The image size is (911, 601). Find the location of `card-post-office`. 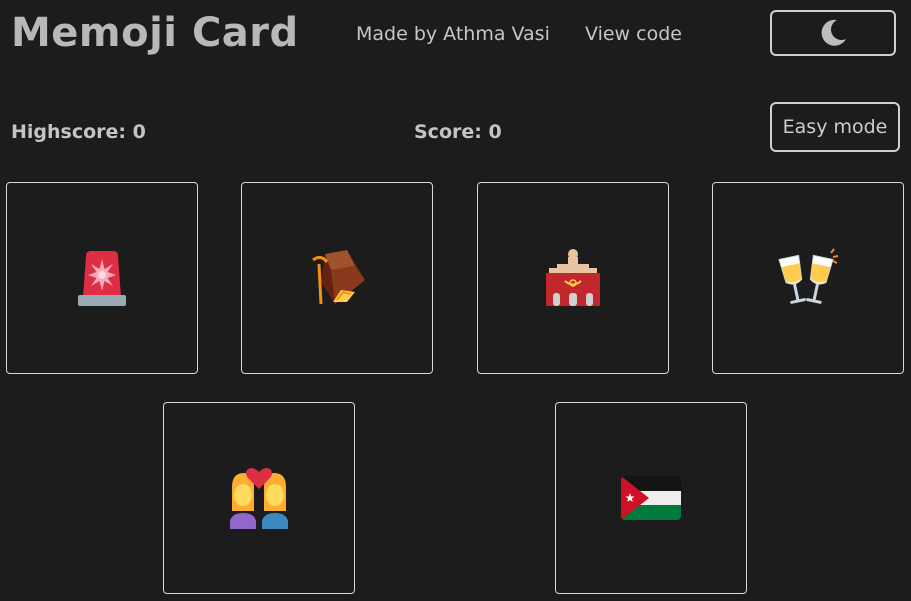

card-post-office is located at coordinates (573, 278).